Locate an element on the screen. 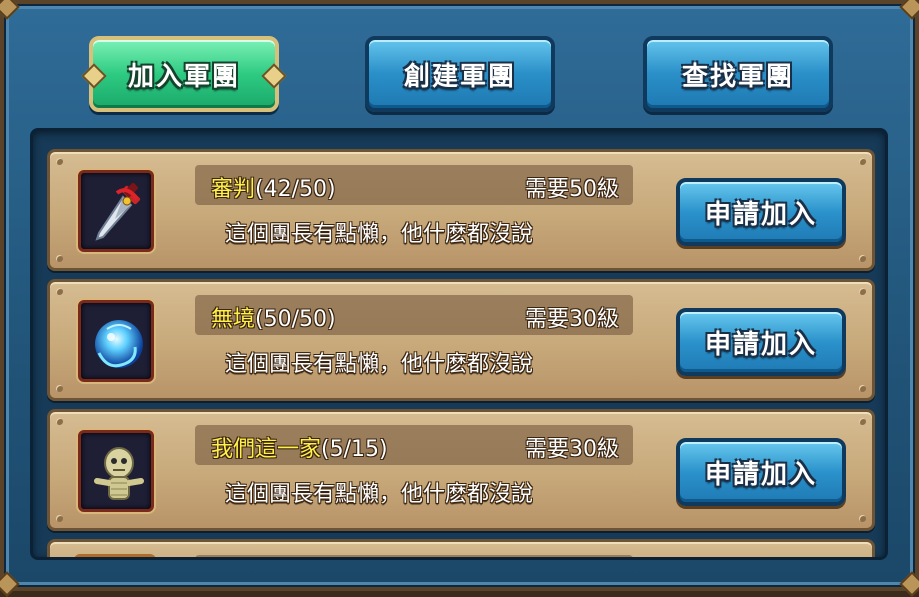  guild-name: 無境(50/50) is located at coordinates (273, 319).